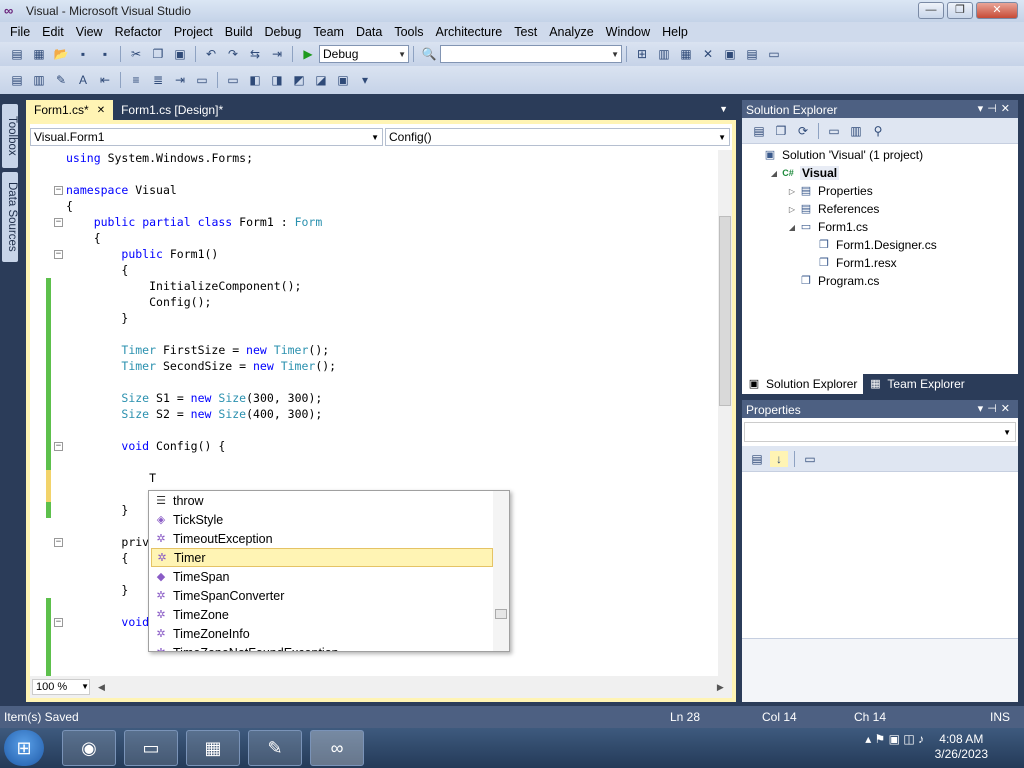 The height and width of the screenshot is (768, 1024). What do you see at coordinates (792, 227) in the screenshot?
I see `expand-toggle-icon: ◢` at bounding box center [792, 227].